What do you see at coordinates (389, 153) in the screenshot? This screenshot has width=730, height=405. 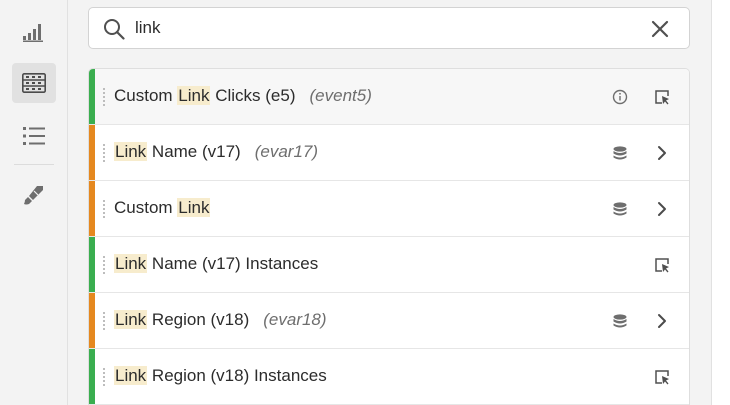 I see `list-item: Link Name (v17) (evar17)` at bounding box center [389, 153].